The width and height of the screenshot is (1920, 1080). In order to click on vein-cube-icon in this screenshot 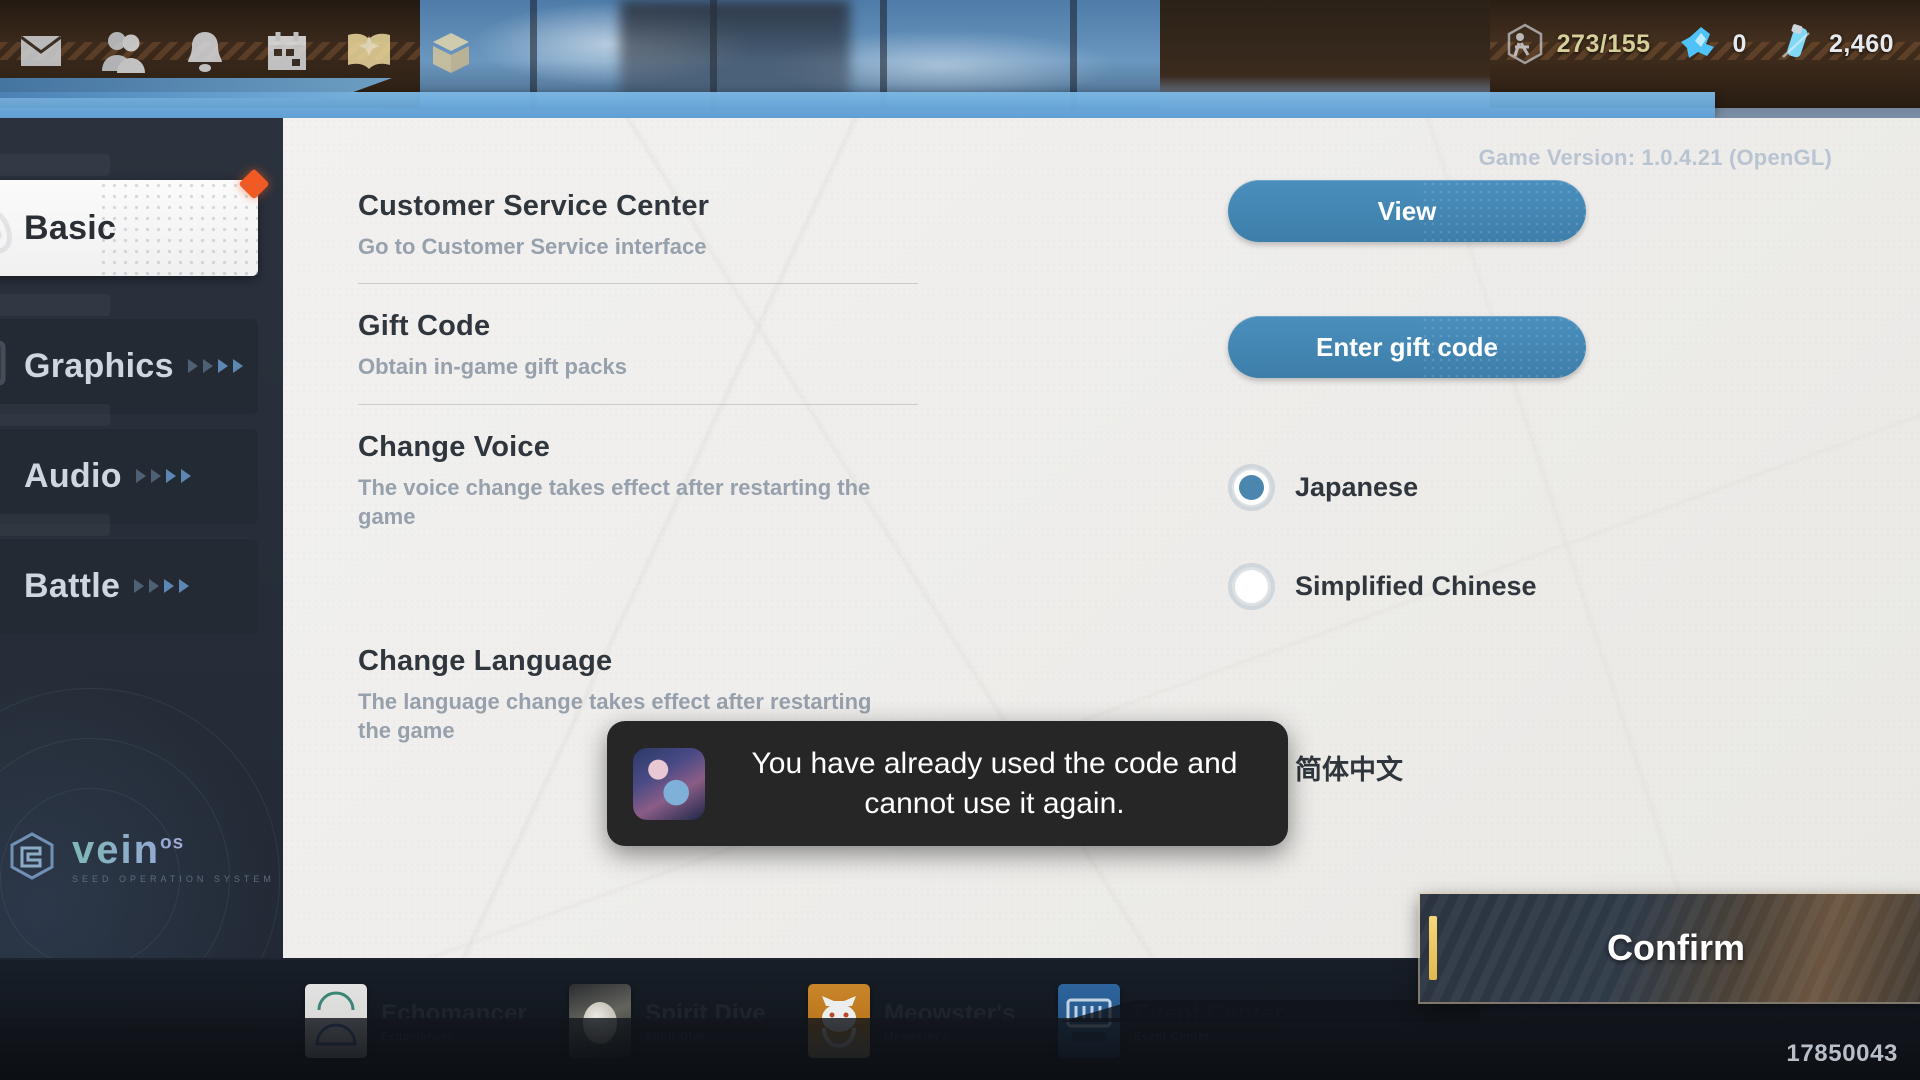, I will do `click(32, 856)`.